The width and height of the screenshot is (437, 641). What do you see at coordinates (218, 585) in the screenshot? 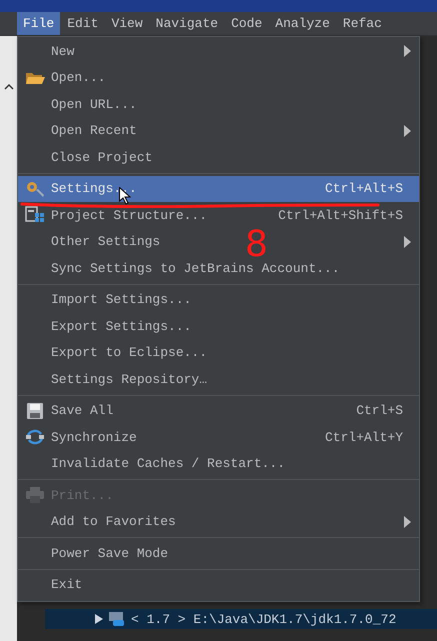
I see `menu-item: Exit` at bounding box center [218, 585].